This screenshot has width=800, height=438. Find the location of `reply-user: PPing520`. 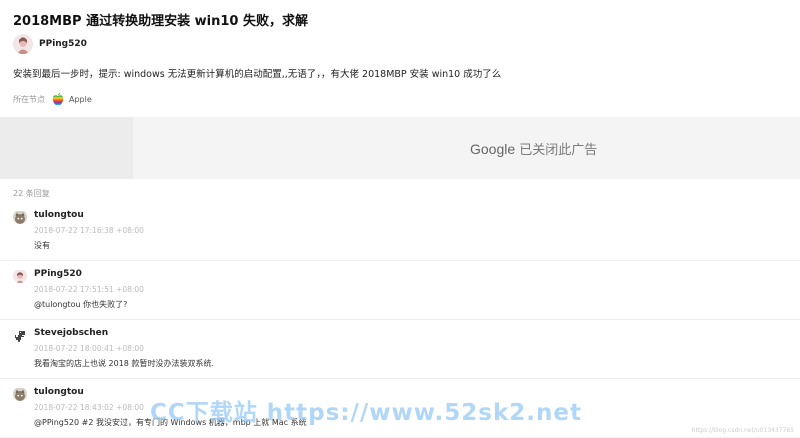

reply-user: PPing520 is located at coordinates (58, 274).